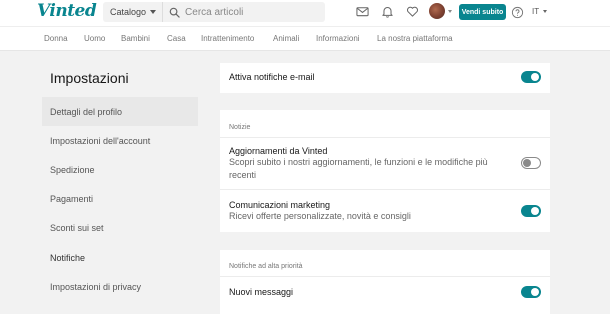  I want to click on search-icon, so click(174, 12).